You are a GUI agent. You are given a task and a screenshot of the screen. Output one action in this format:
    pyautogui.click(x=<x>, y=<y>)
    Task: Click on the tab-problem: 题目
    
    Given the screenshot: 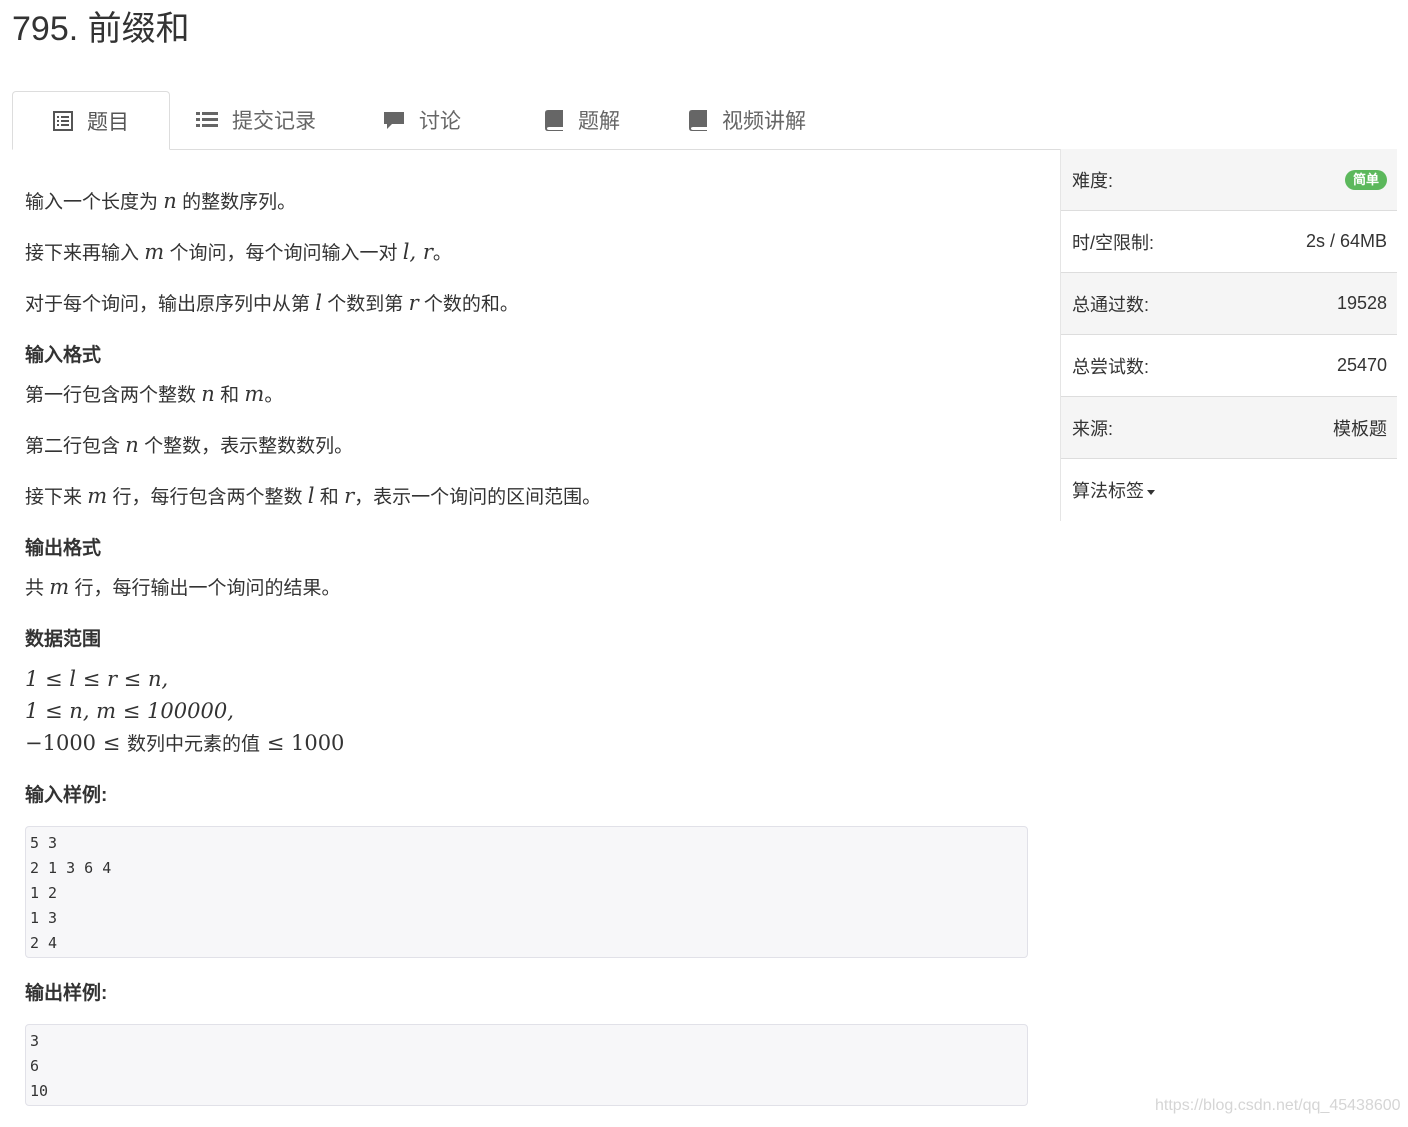 What is the action you would take?
    pyautogui.click(x=91, y=120)
    